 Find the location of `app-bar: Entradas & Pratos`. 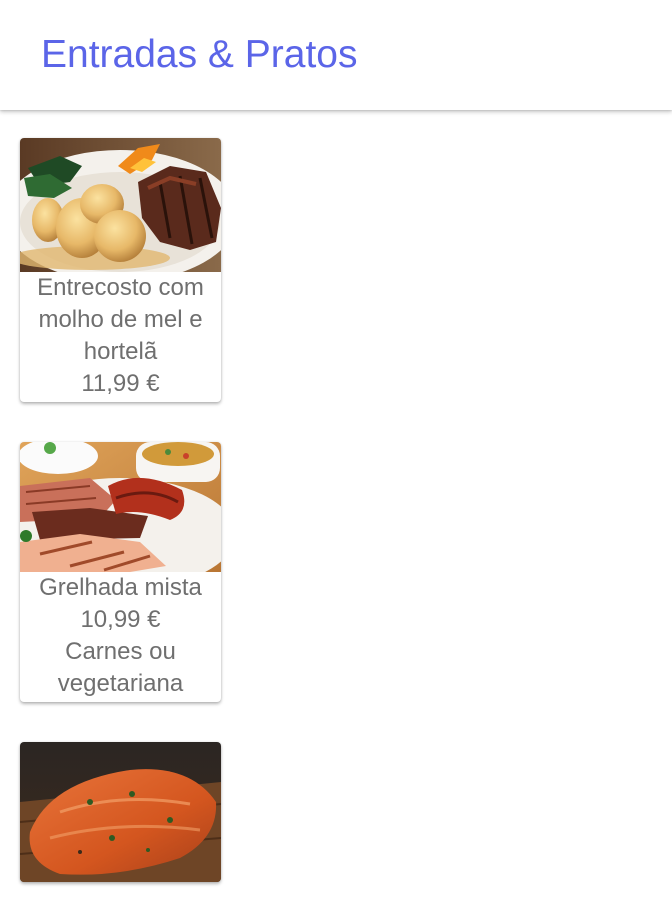

app-bar: Entradas & Pratos is located at coordinates (336, 55).